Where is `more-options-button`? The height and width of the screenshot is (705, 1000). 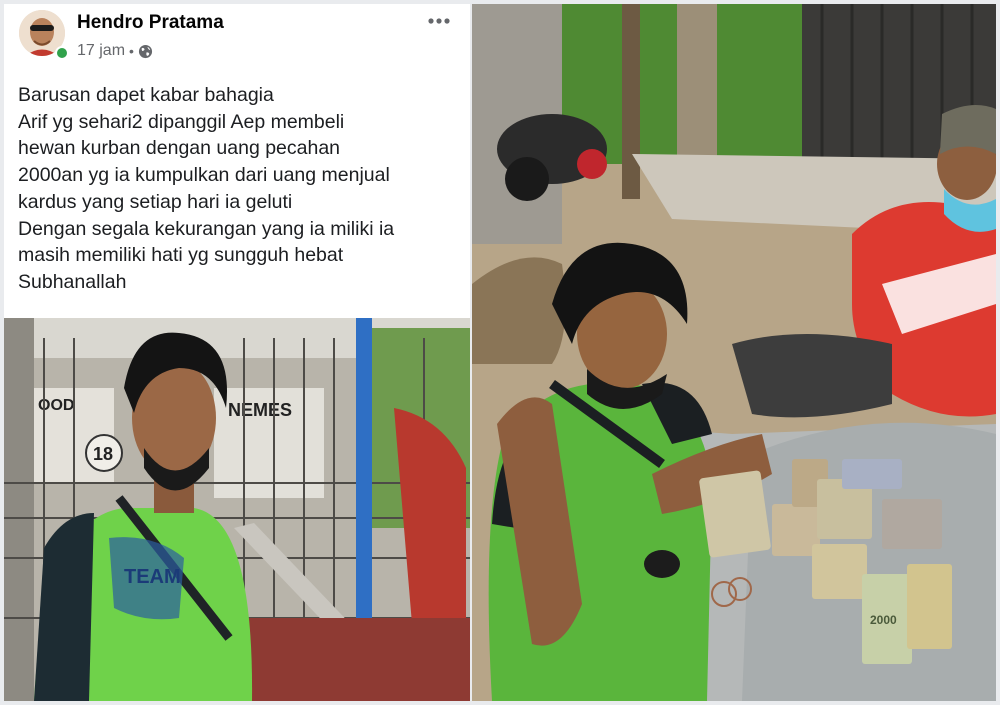
more-options-button is located at coordinates (439, 21).